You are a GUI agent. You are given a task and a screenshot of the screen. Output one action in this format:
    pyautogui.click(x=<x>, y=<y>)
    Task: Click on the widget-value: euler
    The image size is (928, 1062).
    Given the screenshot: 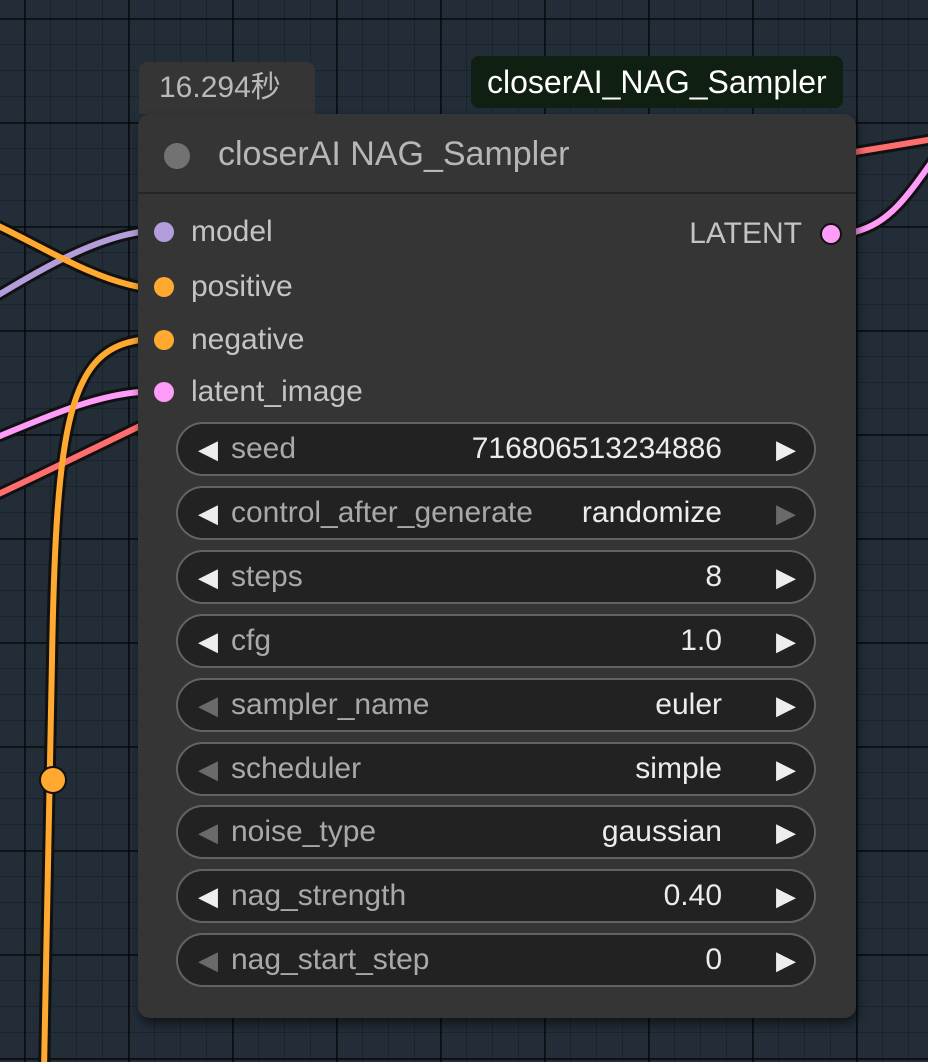 What is the action you would take?
    pyautogui.click(x=688, y=705)
    